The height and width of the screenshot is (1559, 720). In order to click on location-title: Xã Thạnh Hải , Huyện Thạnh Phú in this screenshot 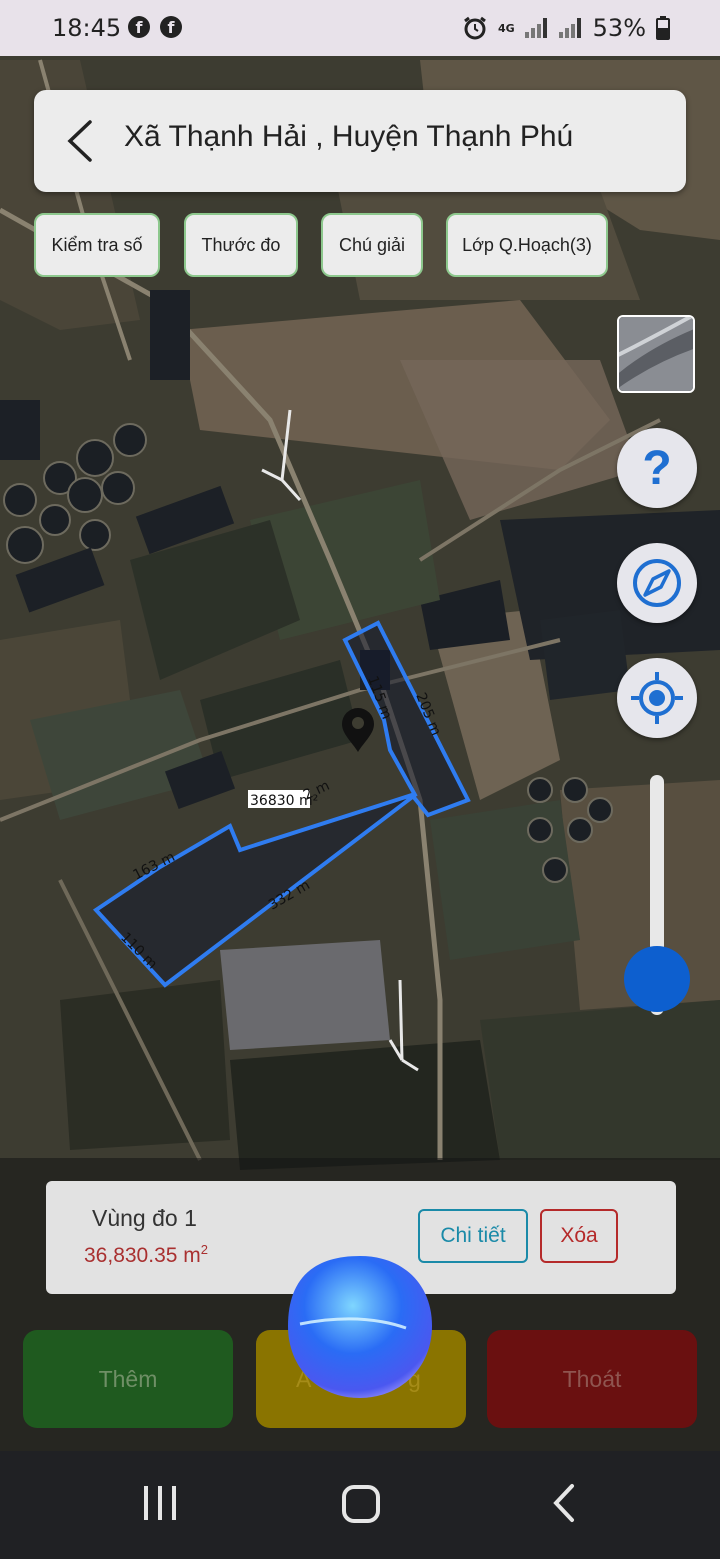, I will do `click(349, 136)`.